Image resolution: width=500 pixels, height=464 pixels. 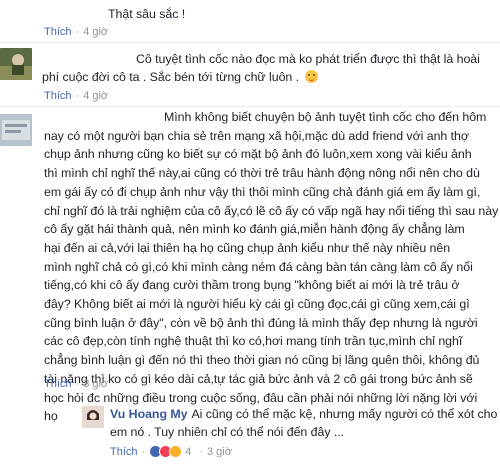 What do you see at coordinates (149, 414) in the screenshot?
I see `reply-author: Vu Hoang My` at bounding box center [149, 414].